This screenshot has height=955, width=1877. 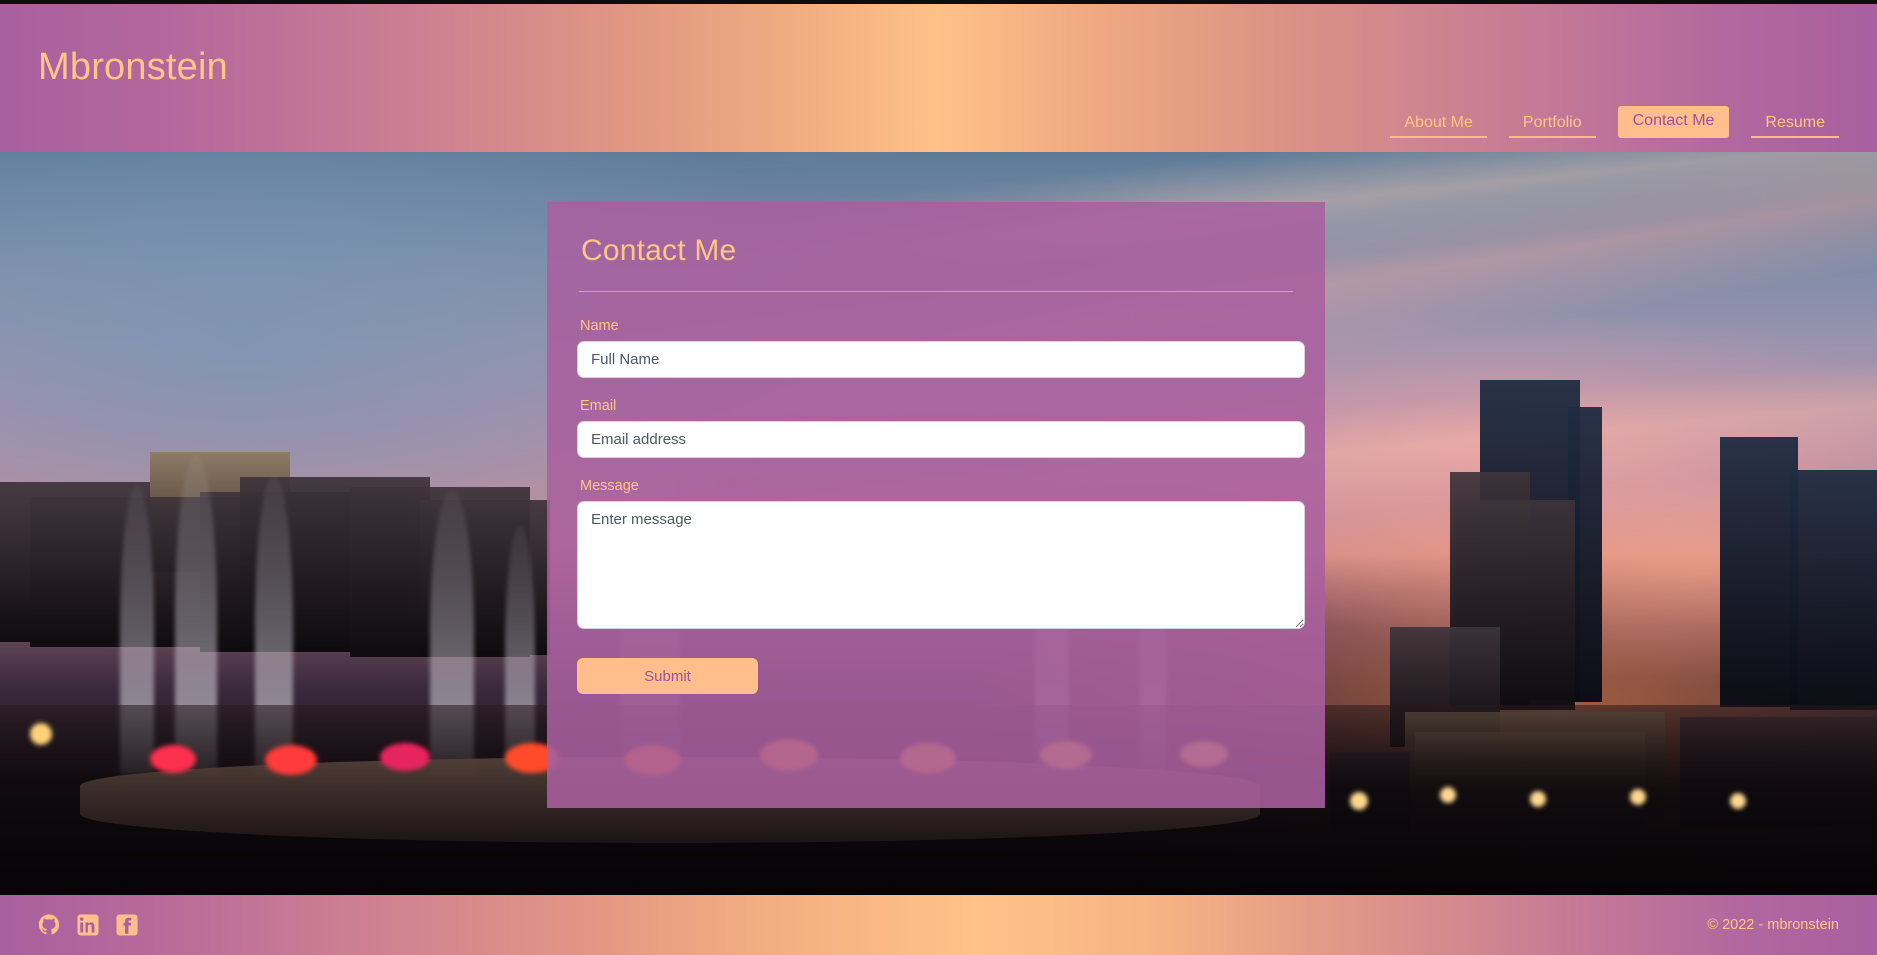 I want to click on card-divider, so click(x=936, y=291).